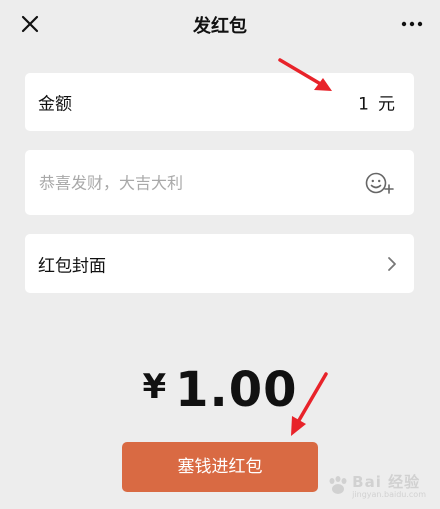 The image size is (440, 509). I want to click on watermark-text: 经验, so click(404, 482).